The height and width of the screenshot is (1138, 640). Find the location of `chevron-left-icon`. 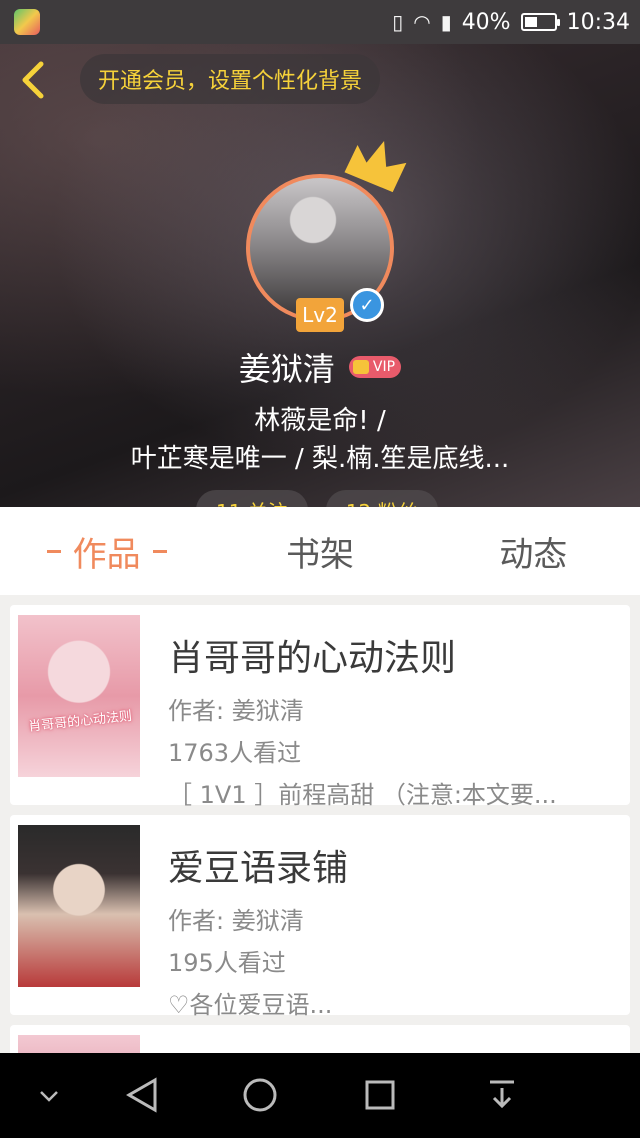

chevron-left-icon is located at coordinates (33, 80).